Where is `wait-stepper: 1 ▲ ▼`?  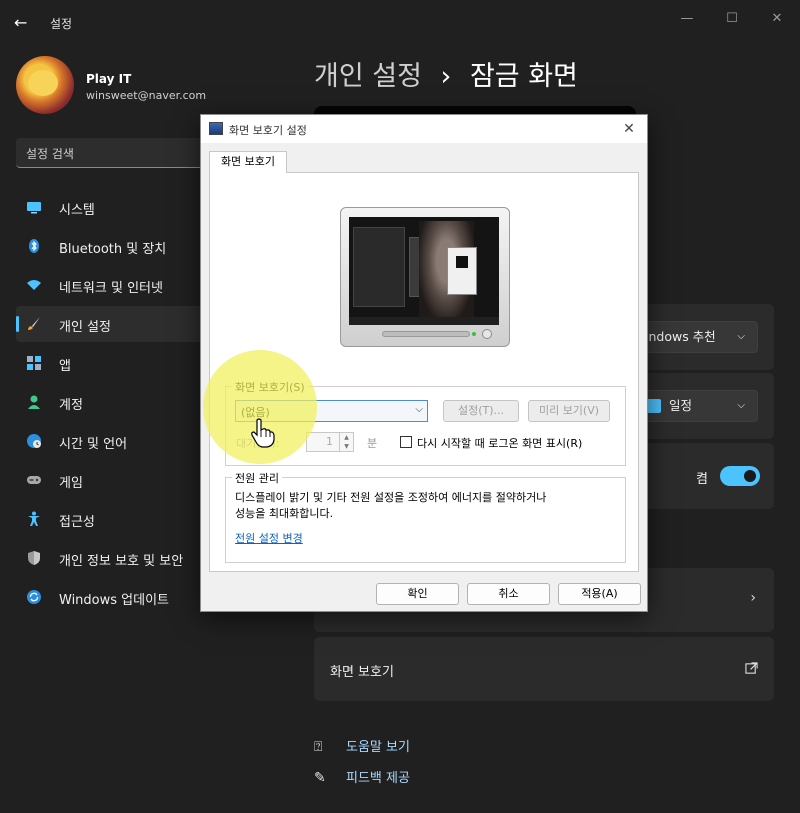 wait-stepper: 1 ▲ ▼ is located at coordinates (330, 442).